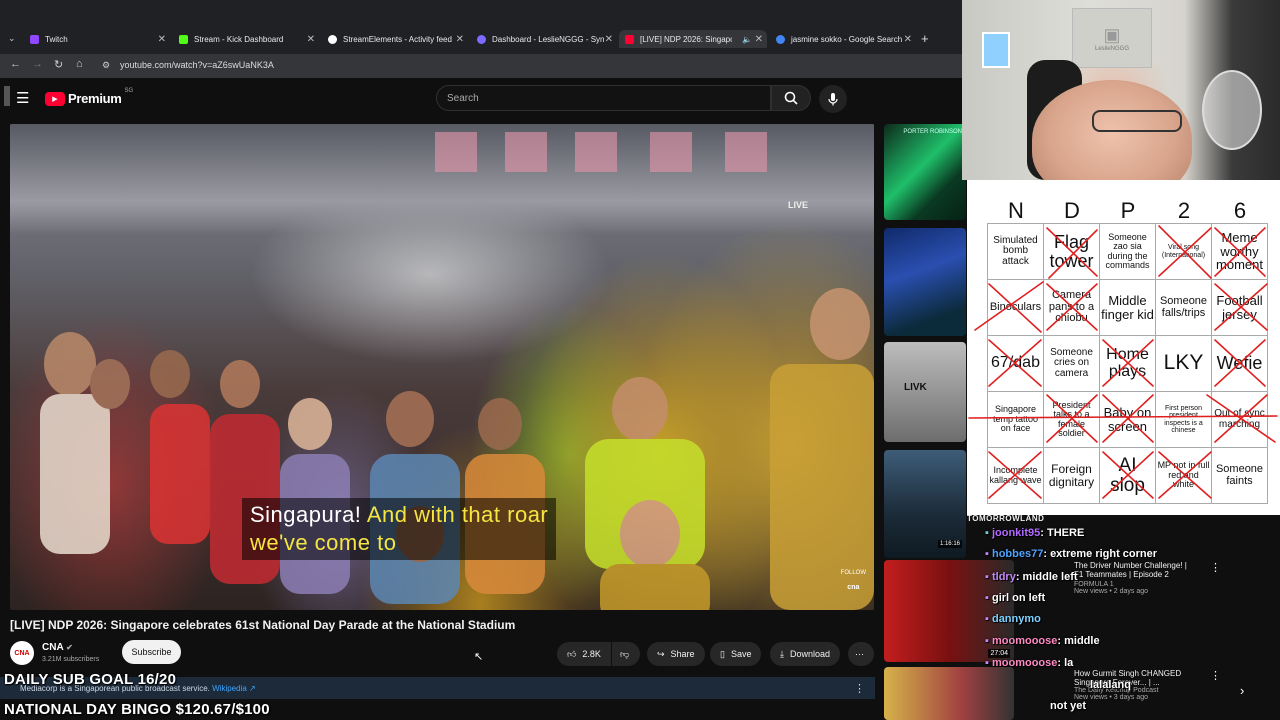 The image size is (1280, 720). What do you see at coordinates (1121, 90) in the screenshot?
I see `streamer-webcam: ▣ LeslieNGGG` at bounding box center [1121, 90].